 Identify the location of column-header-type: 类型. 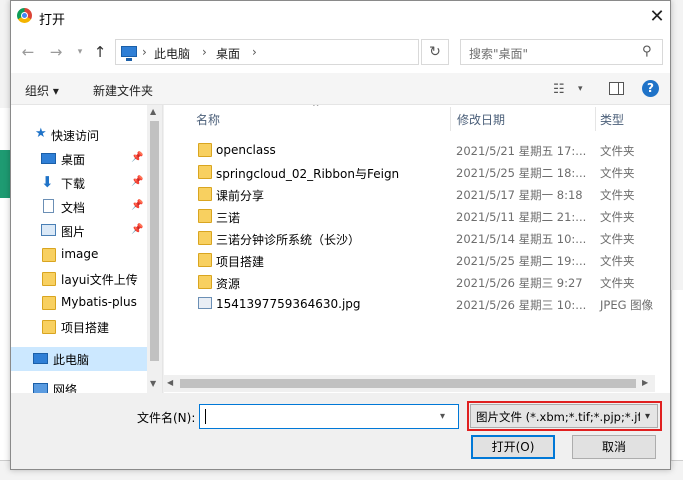
(633, 118).